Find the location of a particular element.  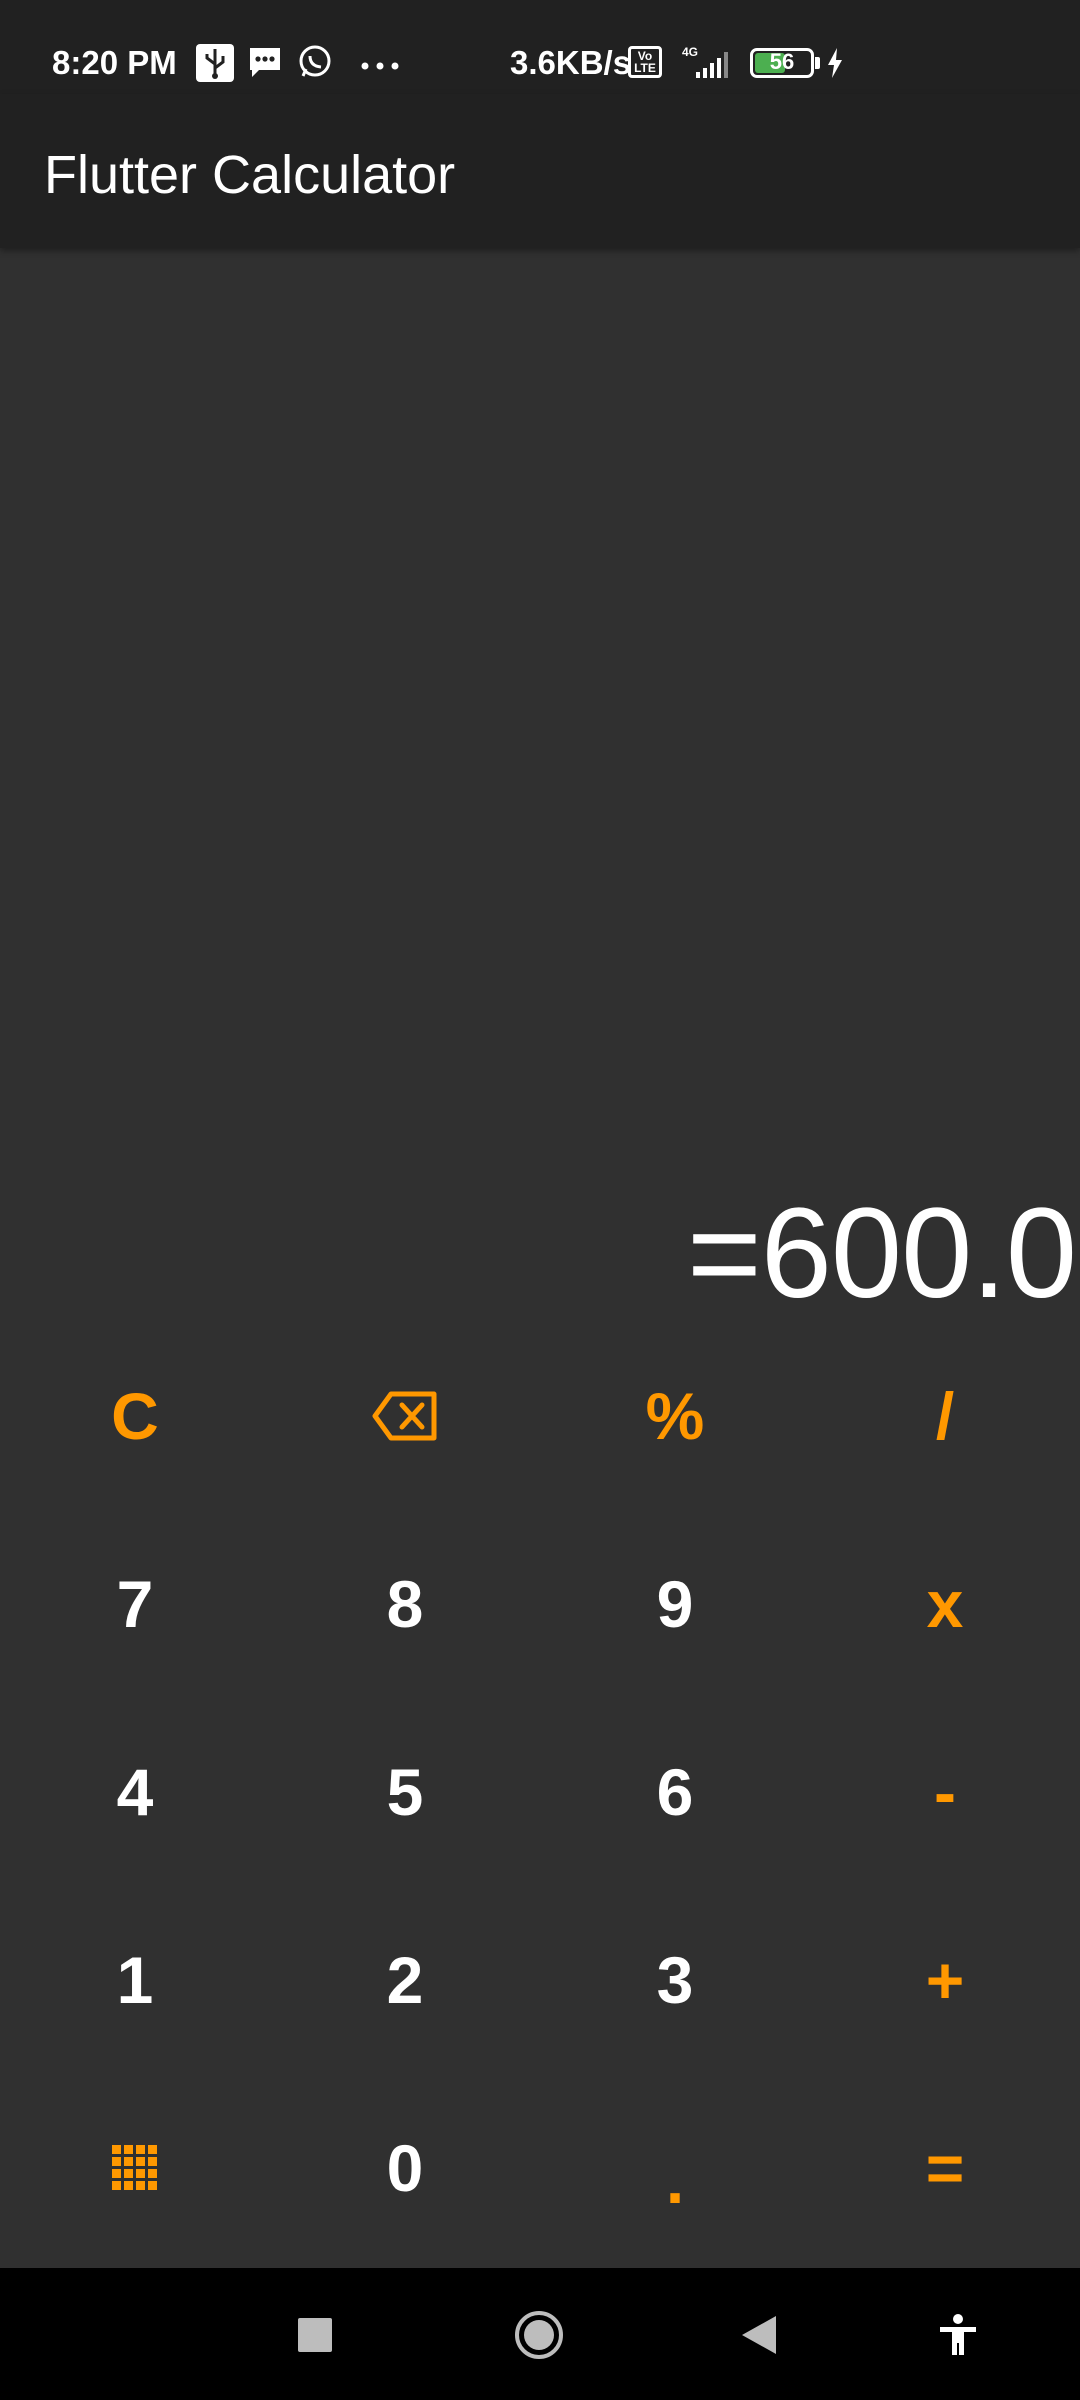

digit-0-button: 0 is located at coordinates (405, 2168).